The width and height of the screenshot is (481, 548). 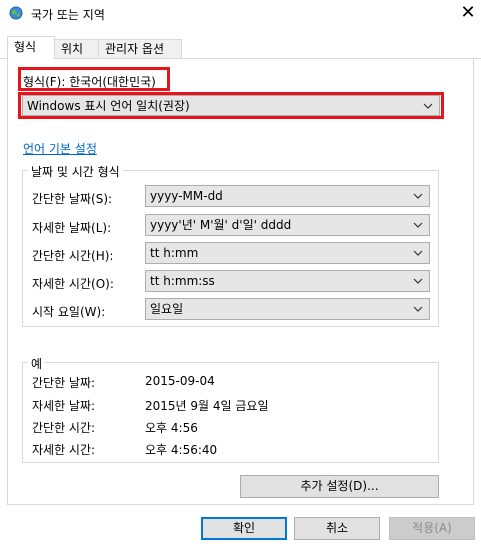 I want to click on first-day-label: 시작 요일(W):, so click(x=69, y=312).